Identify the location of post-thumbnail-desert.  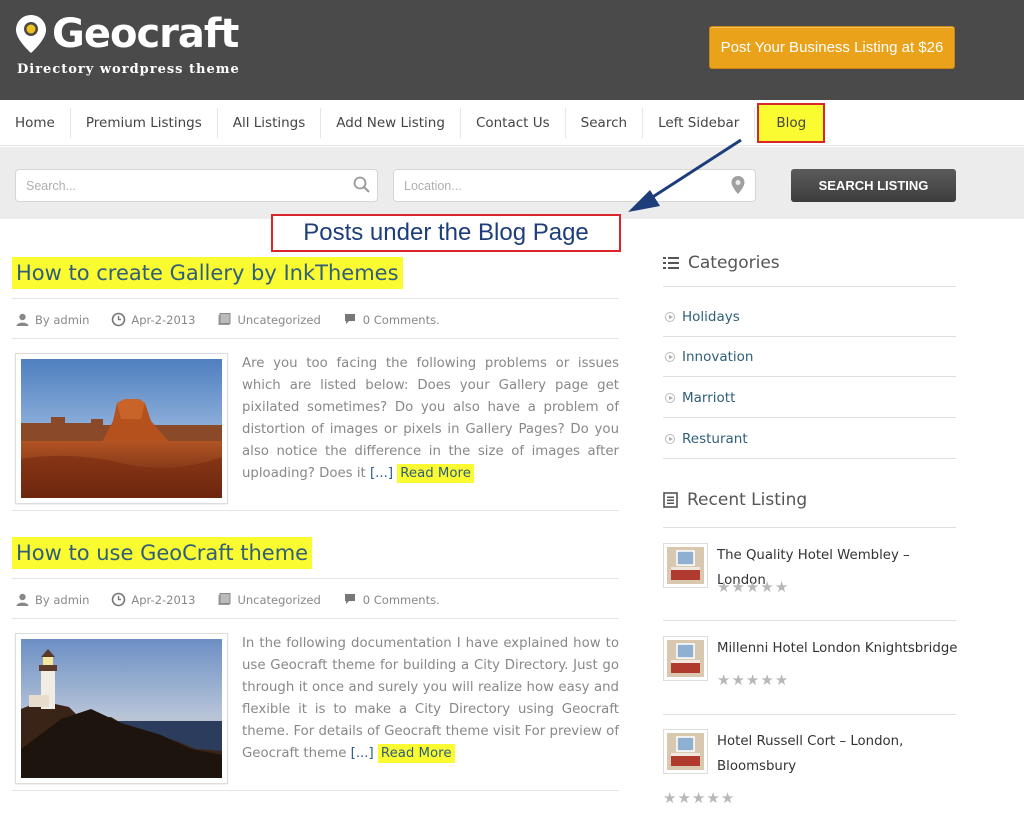
(121, 428).